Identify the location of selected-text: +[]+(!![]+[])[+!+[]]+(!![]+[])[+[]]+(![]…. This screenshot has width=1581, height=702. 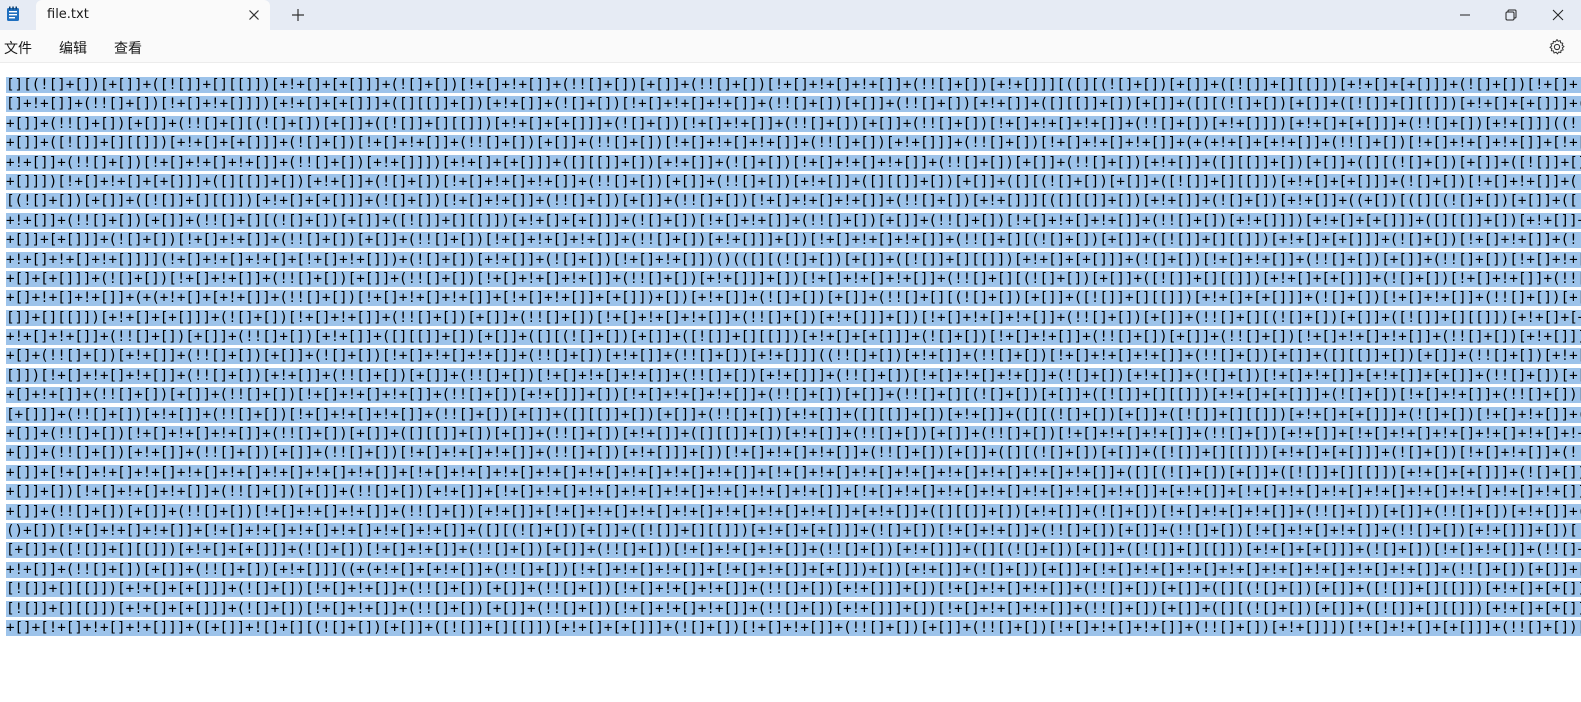
(793, 356).